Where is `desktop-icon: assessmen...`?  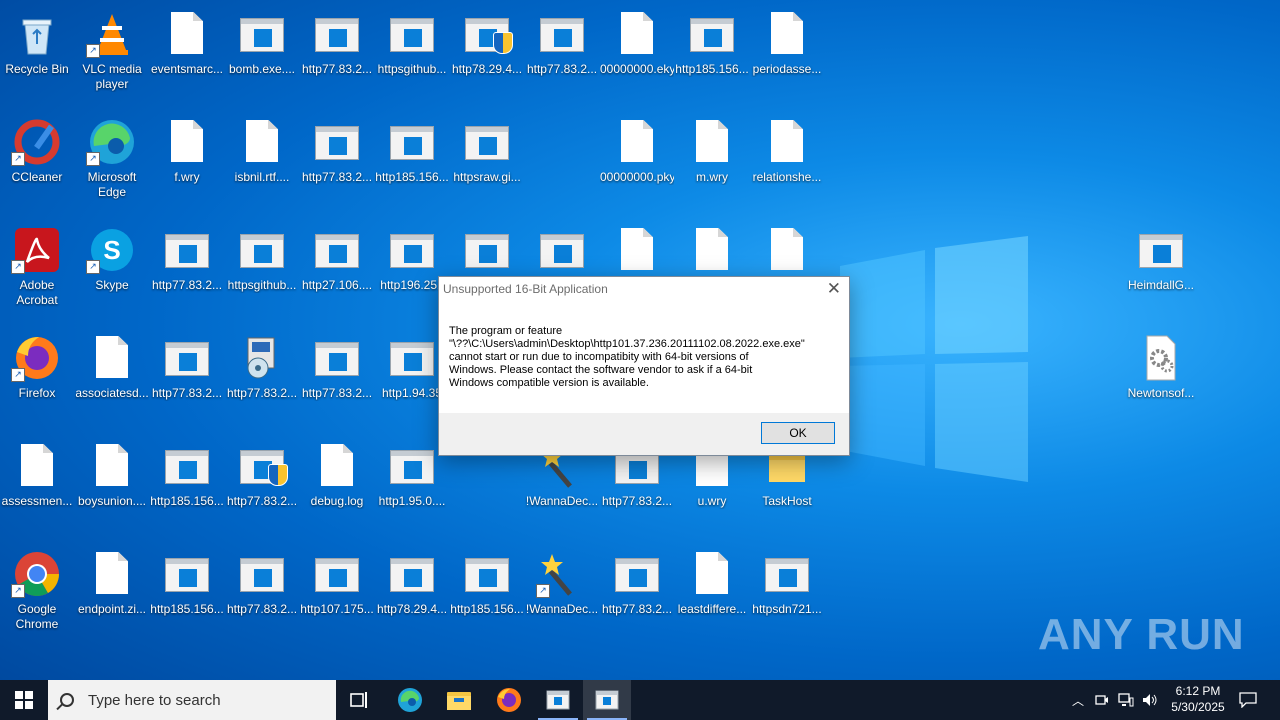
desktop-icon: assessmen... is located at coordinates (37, 486).